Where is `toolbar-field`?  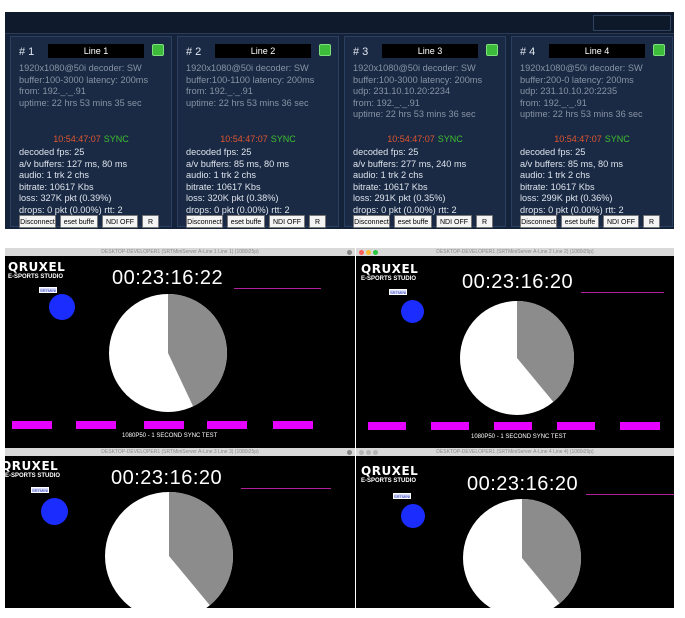 toolbar-field is located at coordinates (632, 23).